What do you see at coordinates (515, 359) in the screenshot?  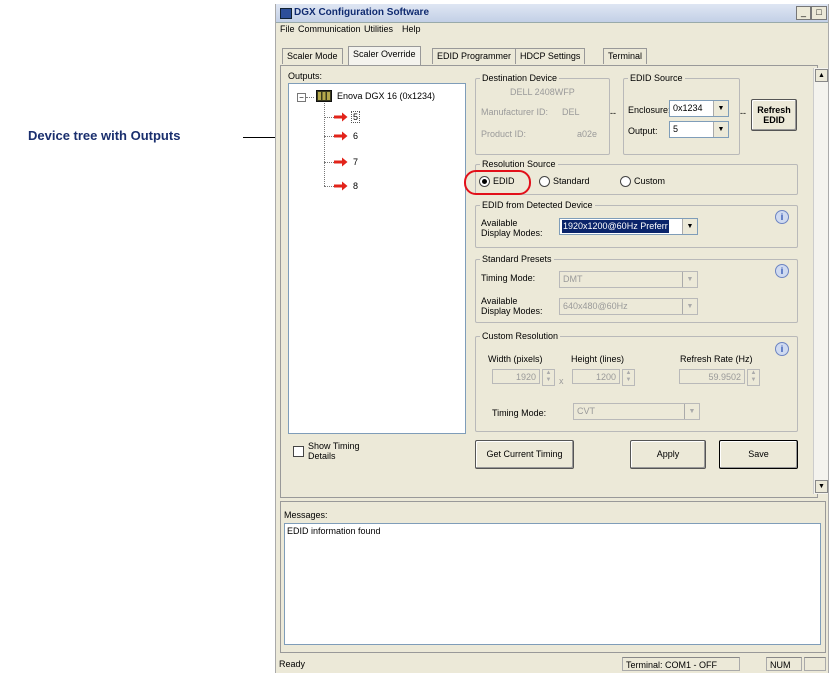 I see `width-label: Width (pixels)` at bounding box center [515, 359].